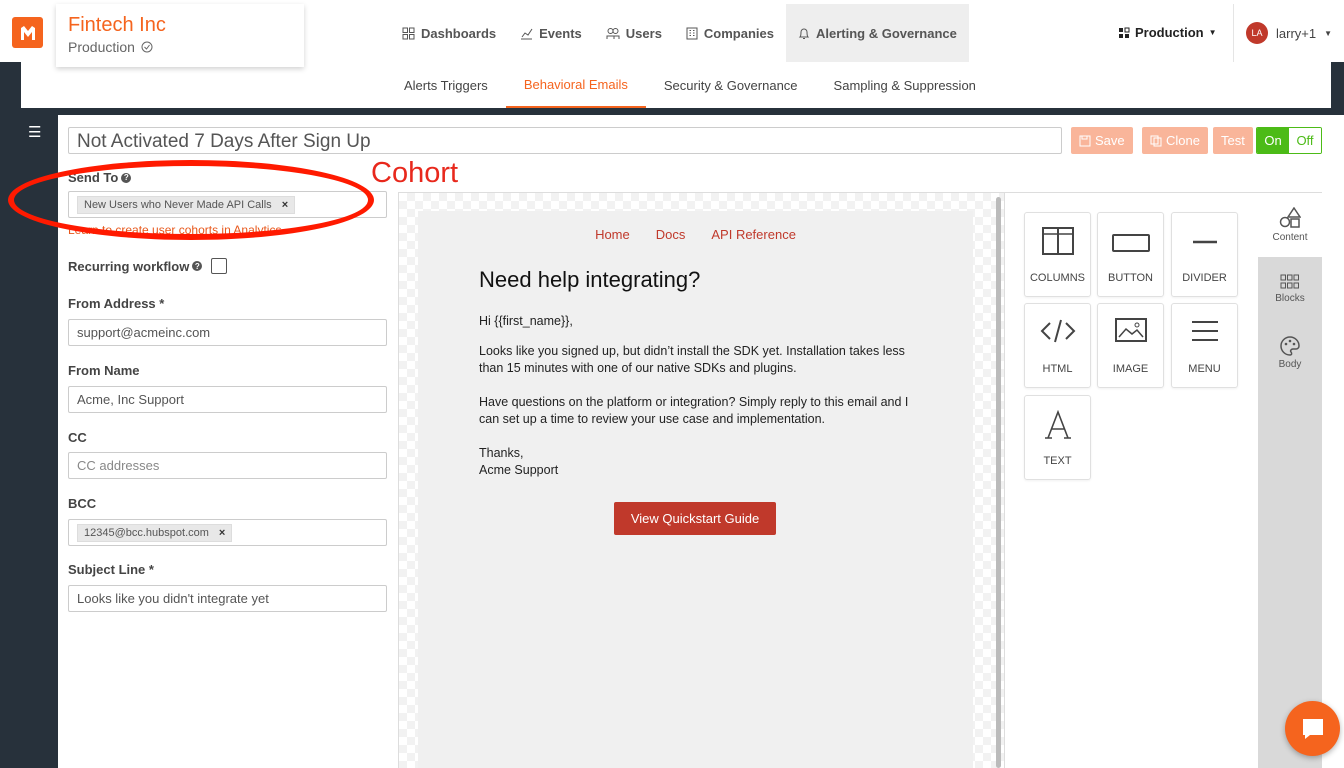  I want to click on email-link-docs: Docs, so click(671, 234).